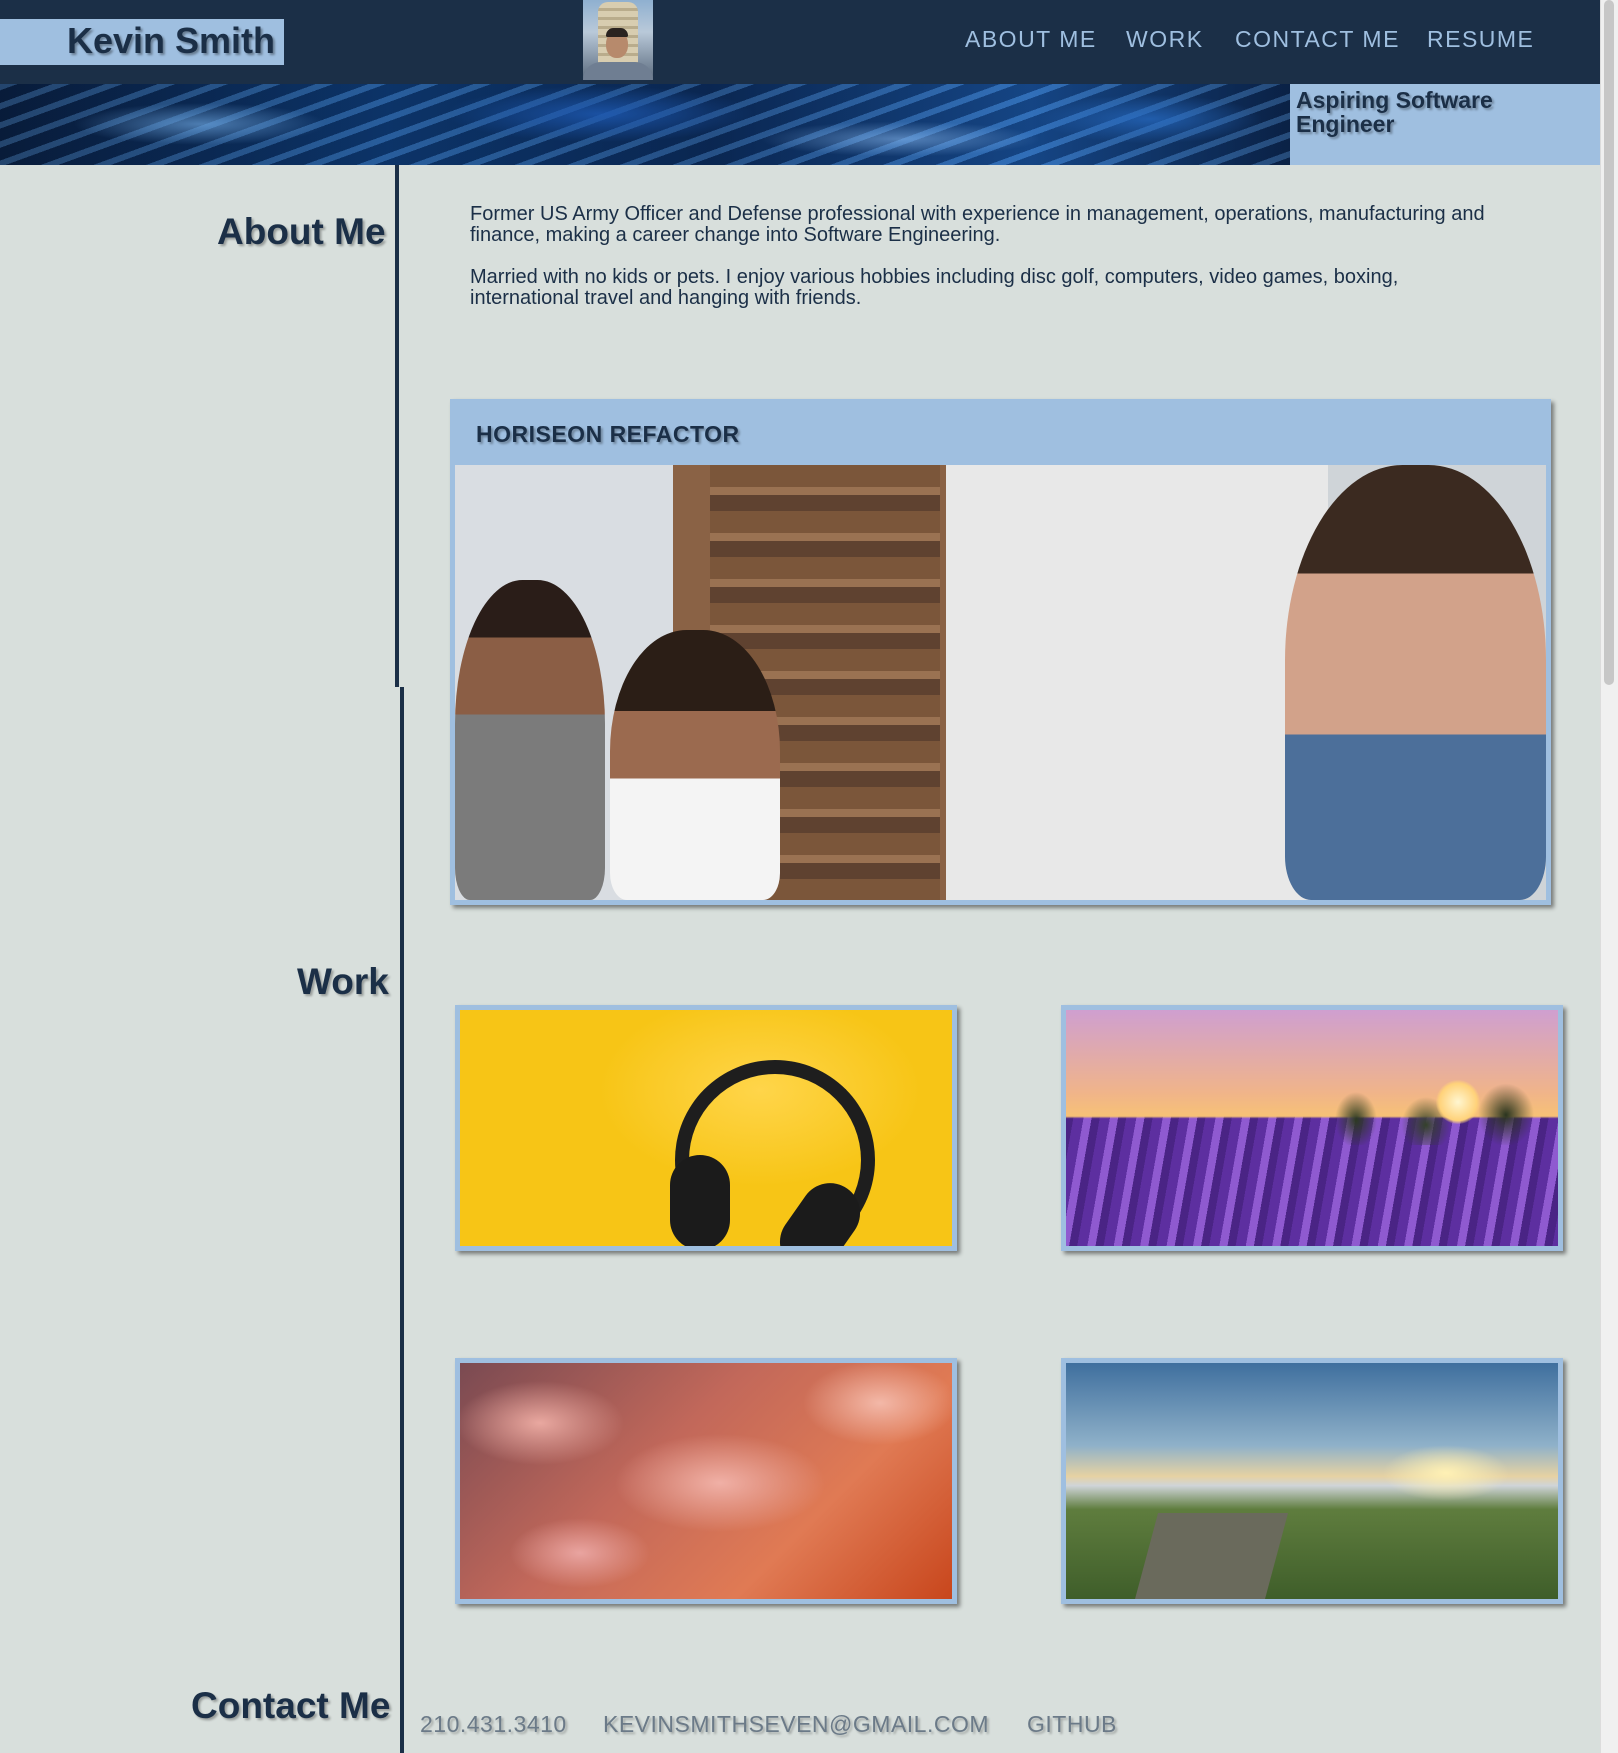  What do you see at coordinates (1072, 1724) in the screenshot?
I see `contact-github-link: GITHUB` at bounding box center [1072, 1724].